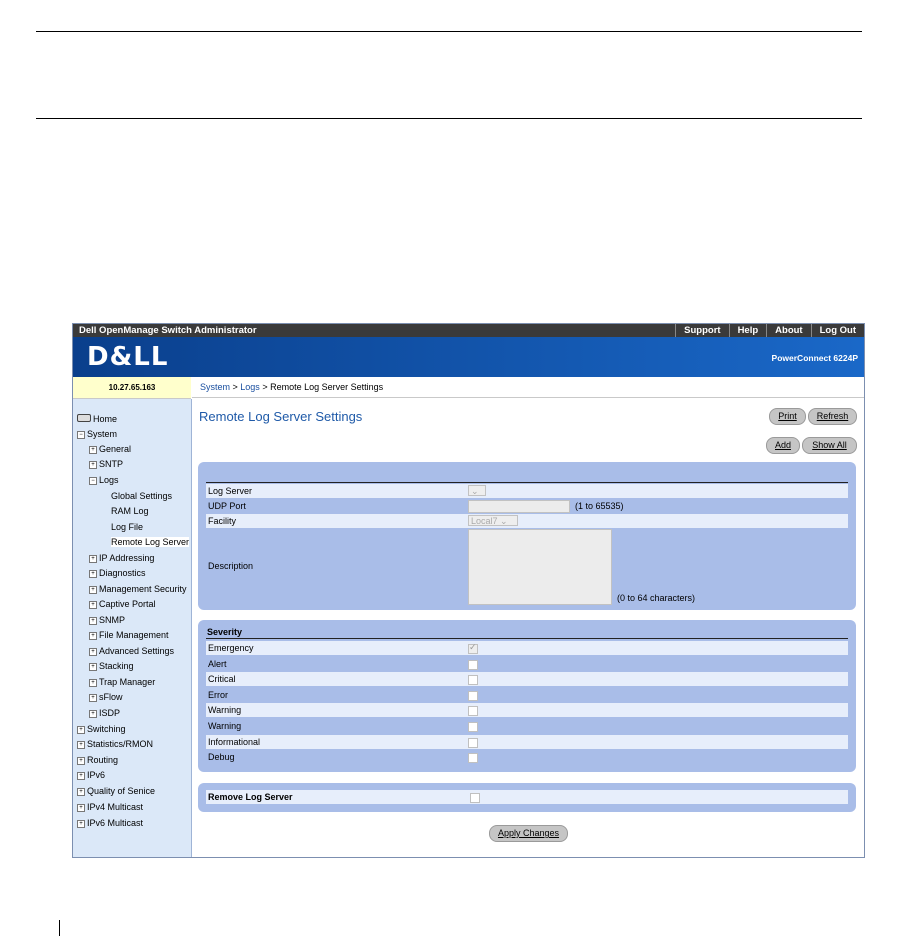 This screenshot has width=900, height=937. Describe the element at coordinates (832, 416) in the screenshot. I see `refresh-button: Refresh` at that location.